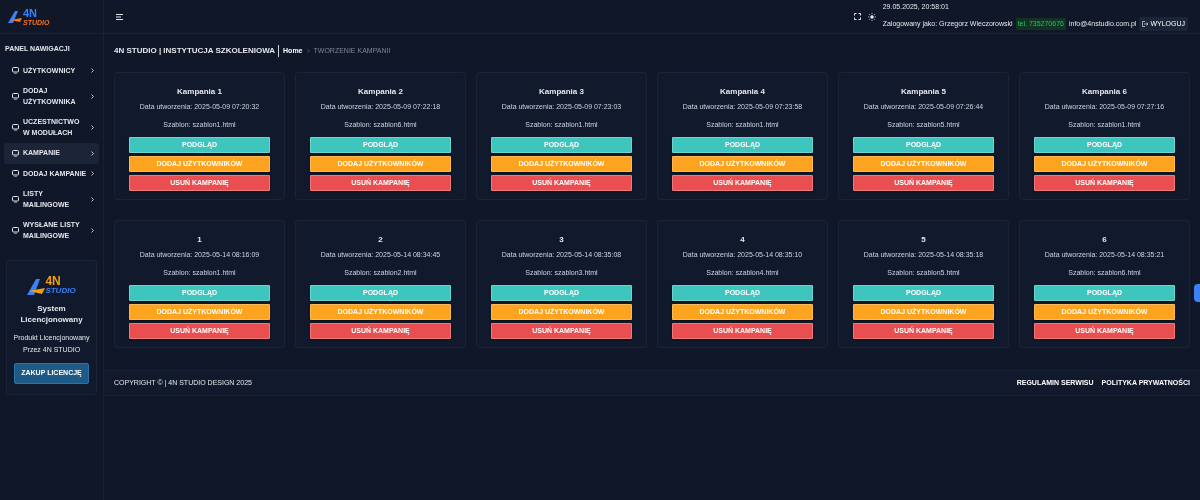  I want to click on campaign-title: Kampania 6, so click(1104, 92).